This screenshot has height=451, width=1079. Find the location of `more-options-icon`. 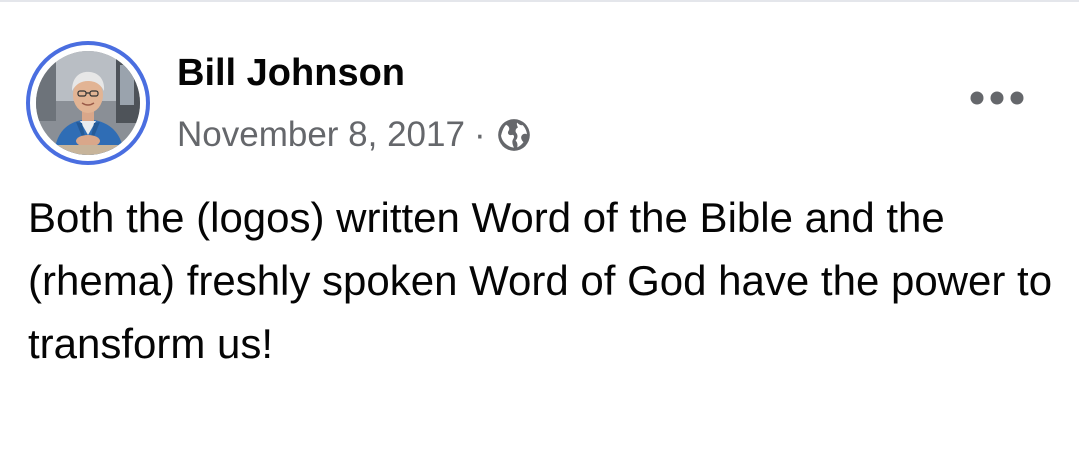

more-options-icon is located at coordinates (997, 98).